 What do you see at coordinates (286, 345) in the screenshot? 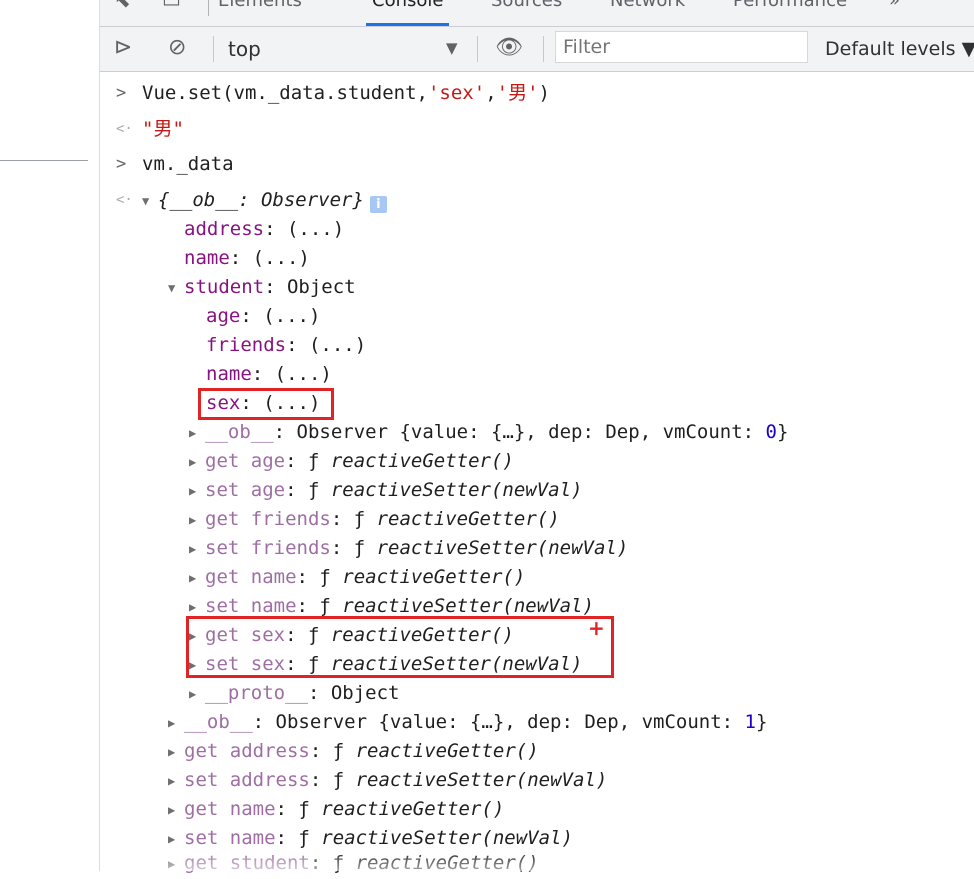
I see `property-row: friends: (...)` at bounding box center [286, 345].